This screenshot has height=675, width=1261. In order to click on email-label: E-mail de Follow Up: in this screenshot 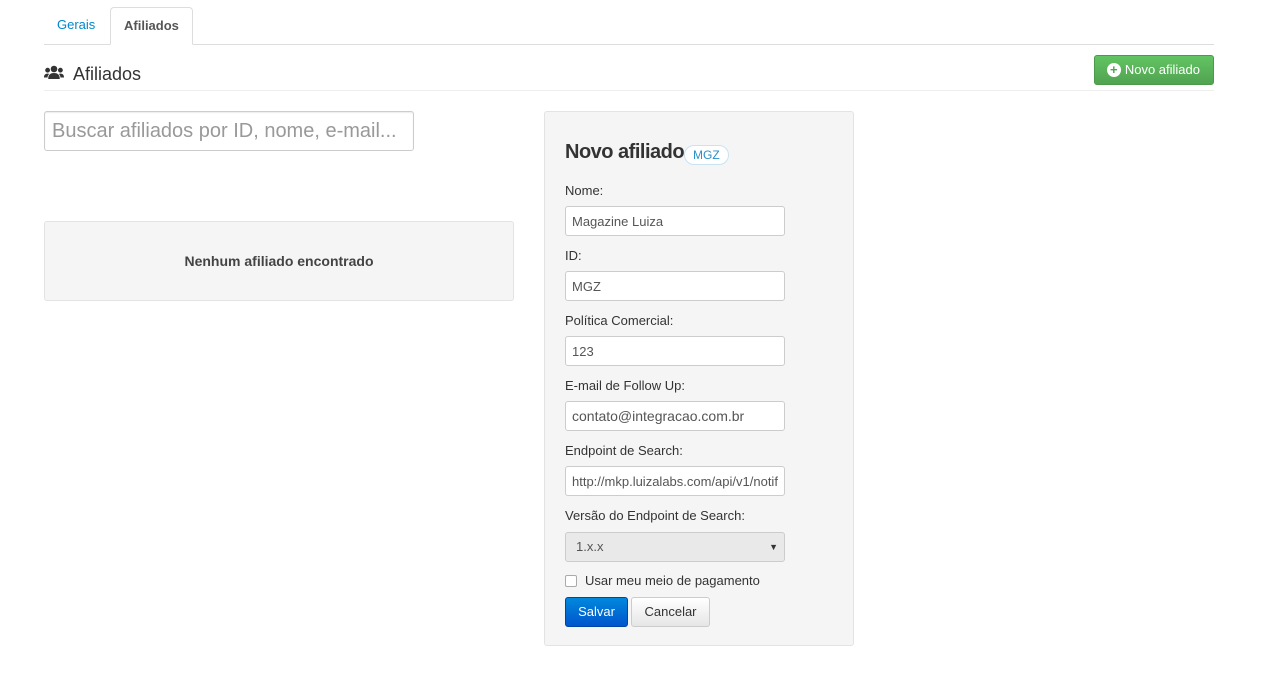, I will do `click(625, 385)`.